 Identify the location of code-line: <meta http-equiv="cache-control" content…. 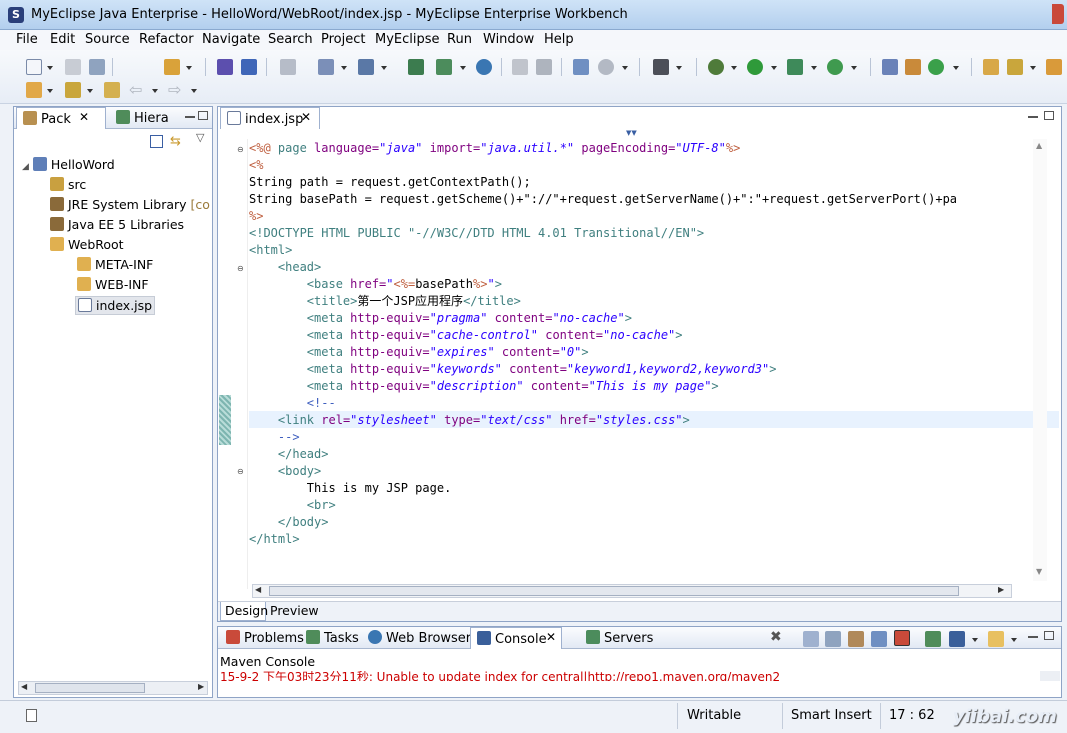
(466, 335).